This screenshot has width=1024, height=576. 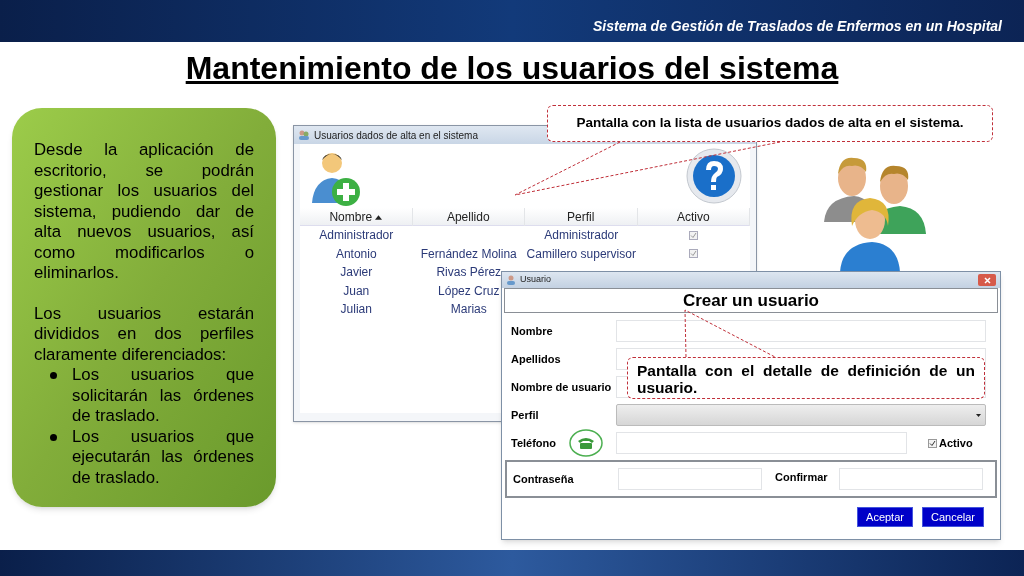 What do you see at coordinates (468, 253) in the screenshot?
I see `table-cell: Fernández Molina` at bounding box center [468, 253].